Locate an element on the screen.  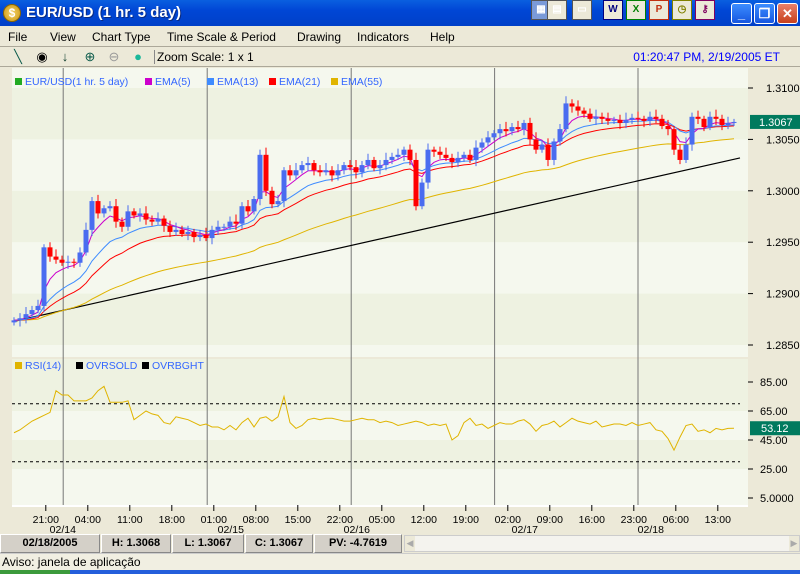
menu-time-scale: Time Scale & Period is located at coordinates (221, 37).